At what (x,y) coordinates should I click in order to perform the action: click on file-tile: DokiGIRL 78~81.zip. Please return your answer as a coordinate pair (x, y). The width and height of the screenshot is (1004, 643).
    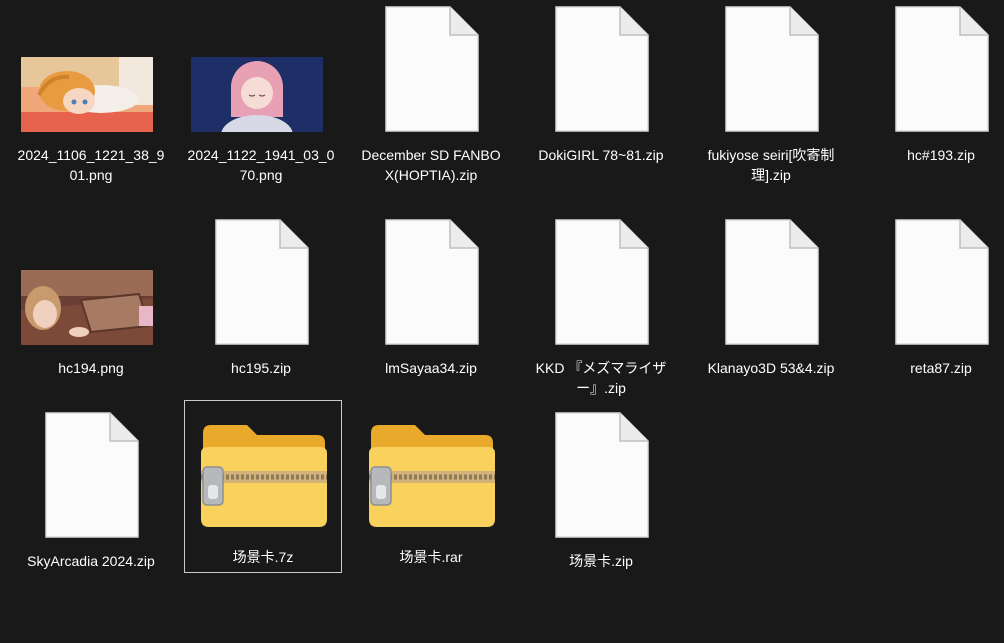
    Looking at the image, I should click on (601, 92).